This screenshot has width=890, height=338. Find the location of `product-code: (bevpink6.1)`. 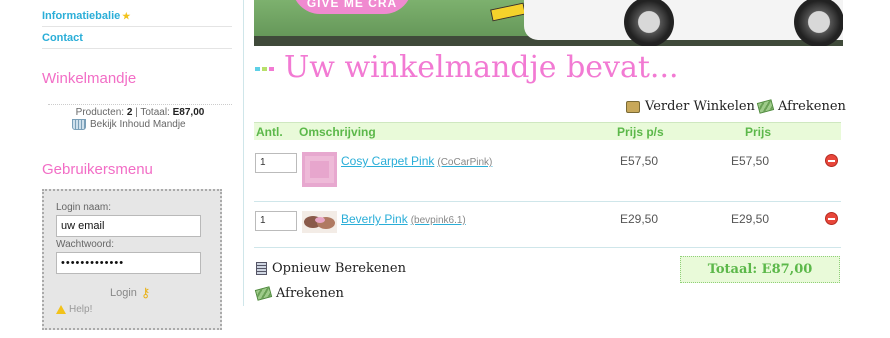

product-code: (bevpink6.1) is located at coordinates (438, 220).